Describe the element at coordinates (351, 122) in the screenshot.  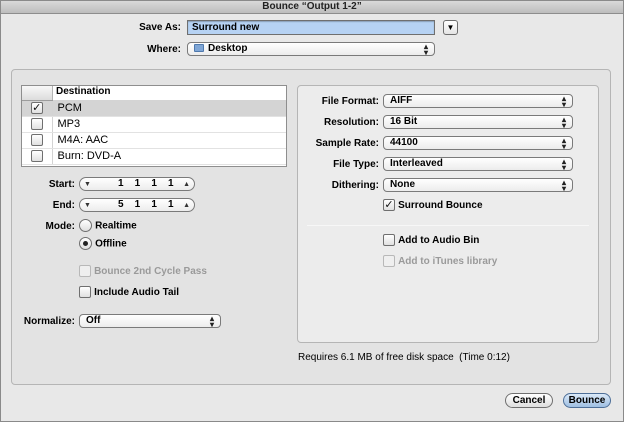
I see `resolution-label: Resolution:` at that location.